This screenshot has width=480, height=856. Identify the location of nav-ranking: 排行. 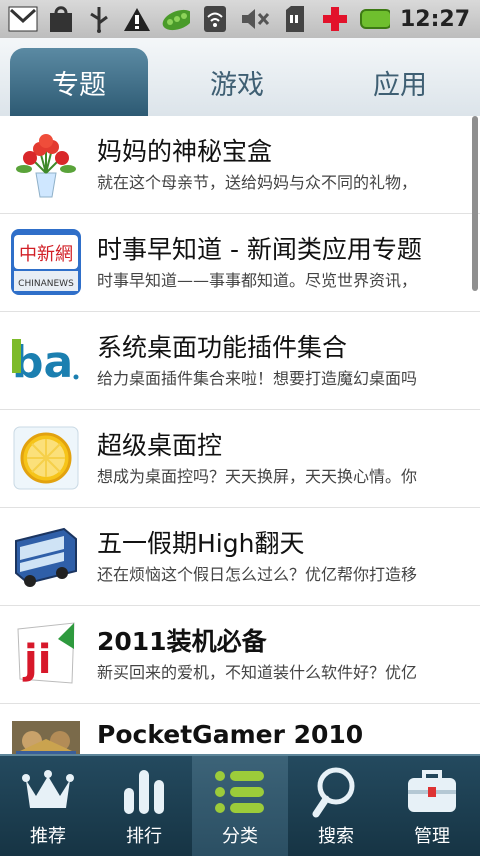
(144, 806).